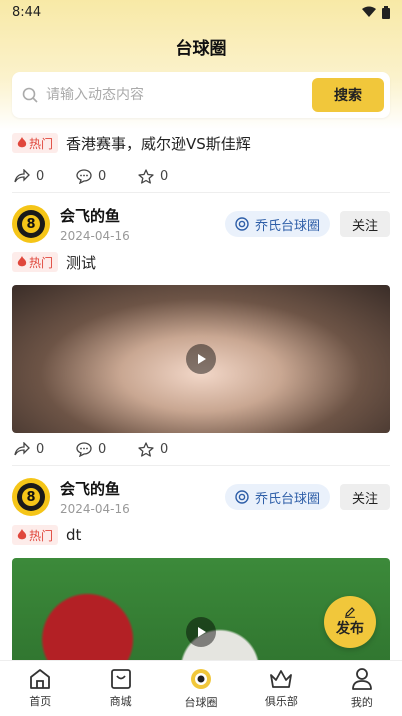  I want to click on nav-item-club: 俱乐部, so click(281, 688).